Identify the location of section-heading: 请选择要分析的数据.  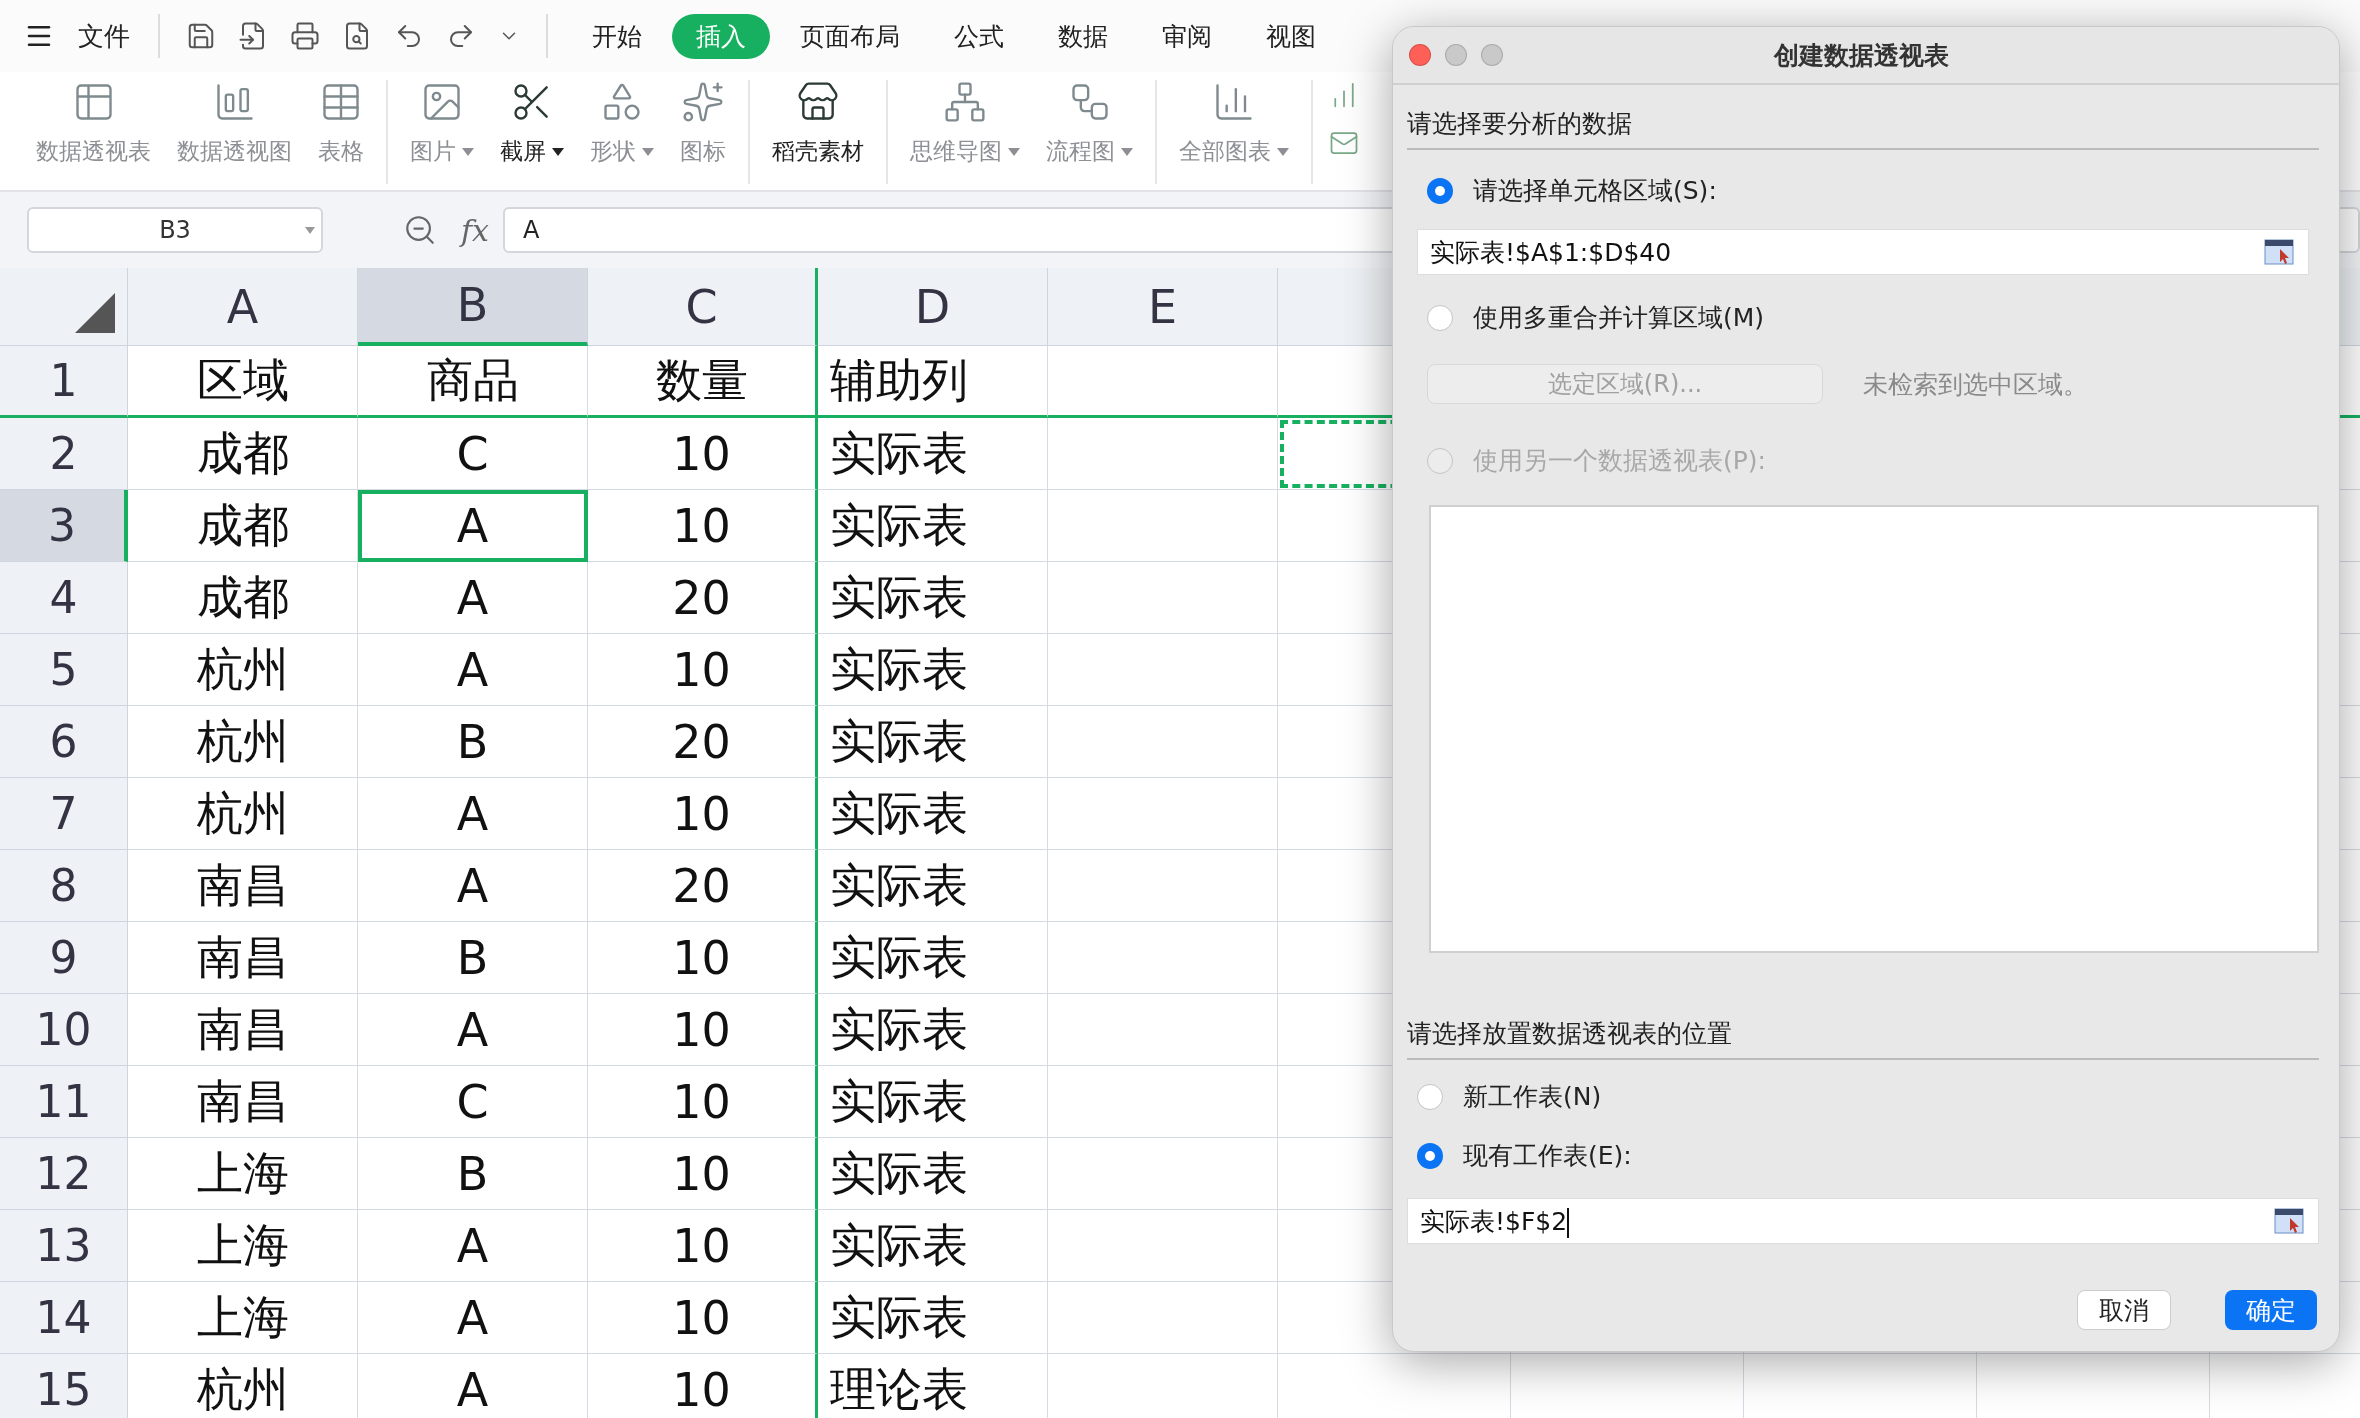
(1863, 125).